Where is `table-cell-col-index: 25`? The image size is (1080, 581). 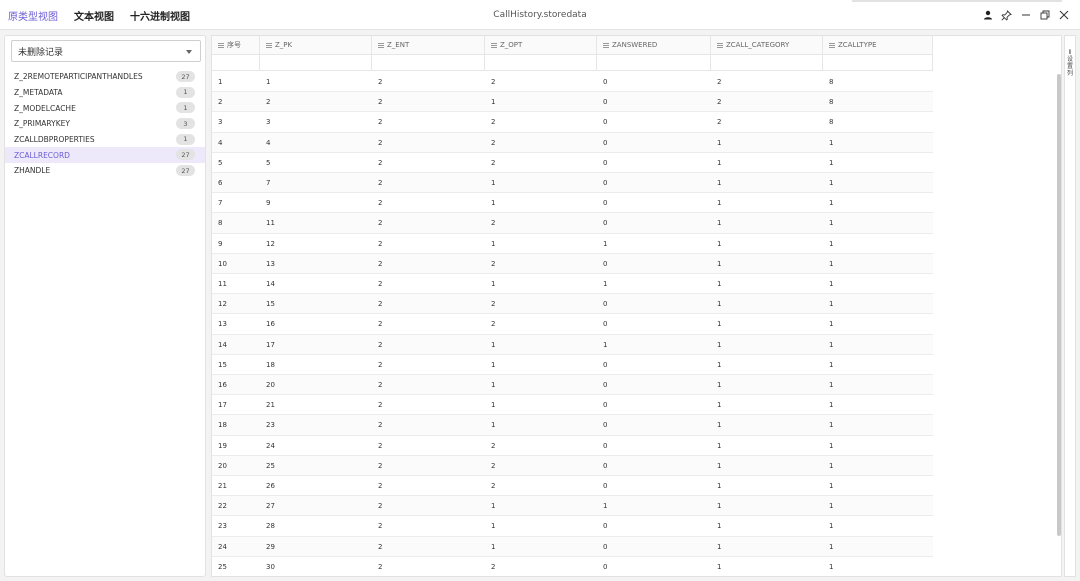
table-cell-col-index: 25 is located at coordinates (222, 566).